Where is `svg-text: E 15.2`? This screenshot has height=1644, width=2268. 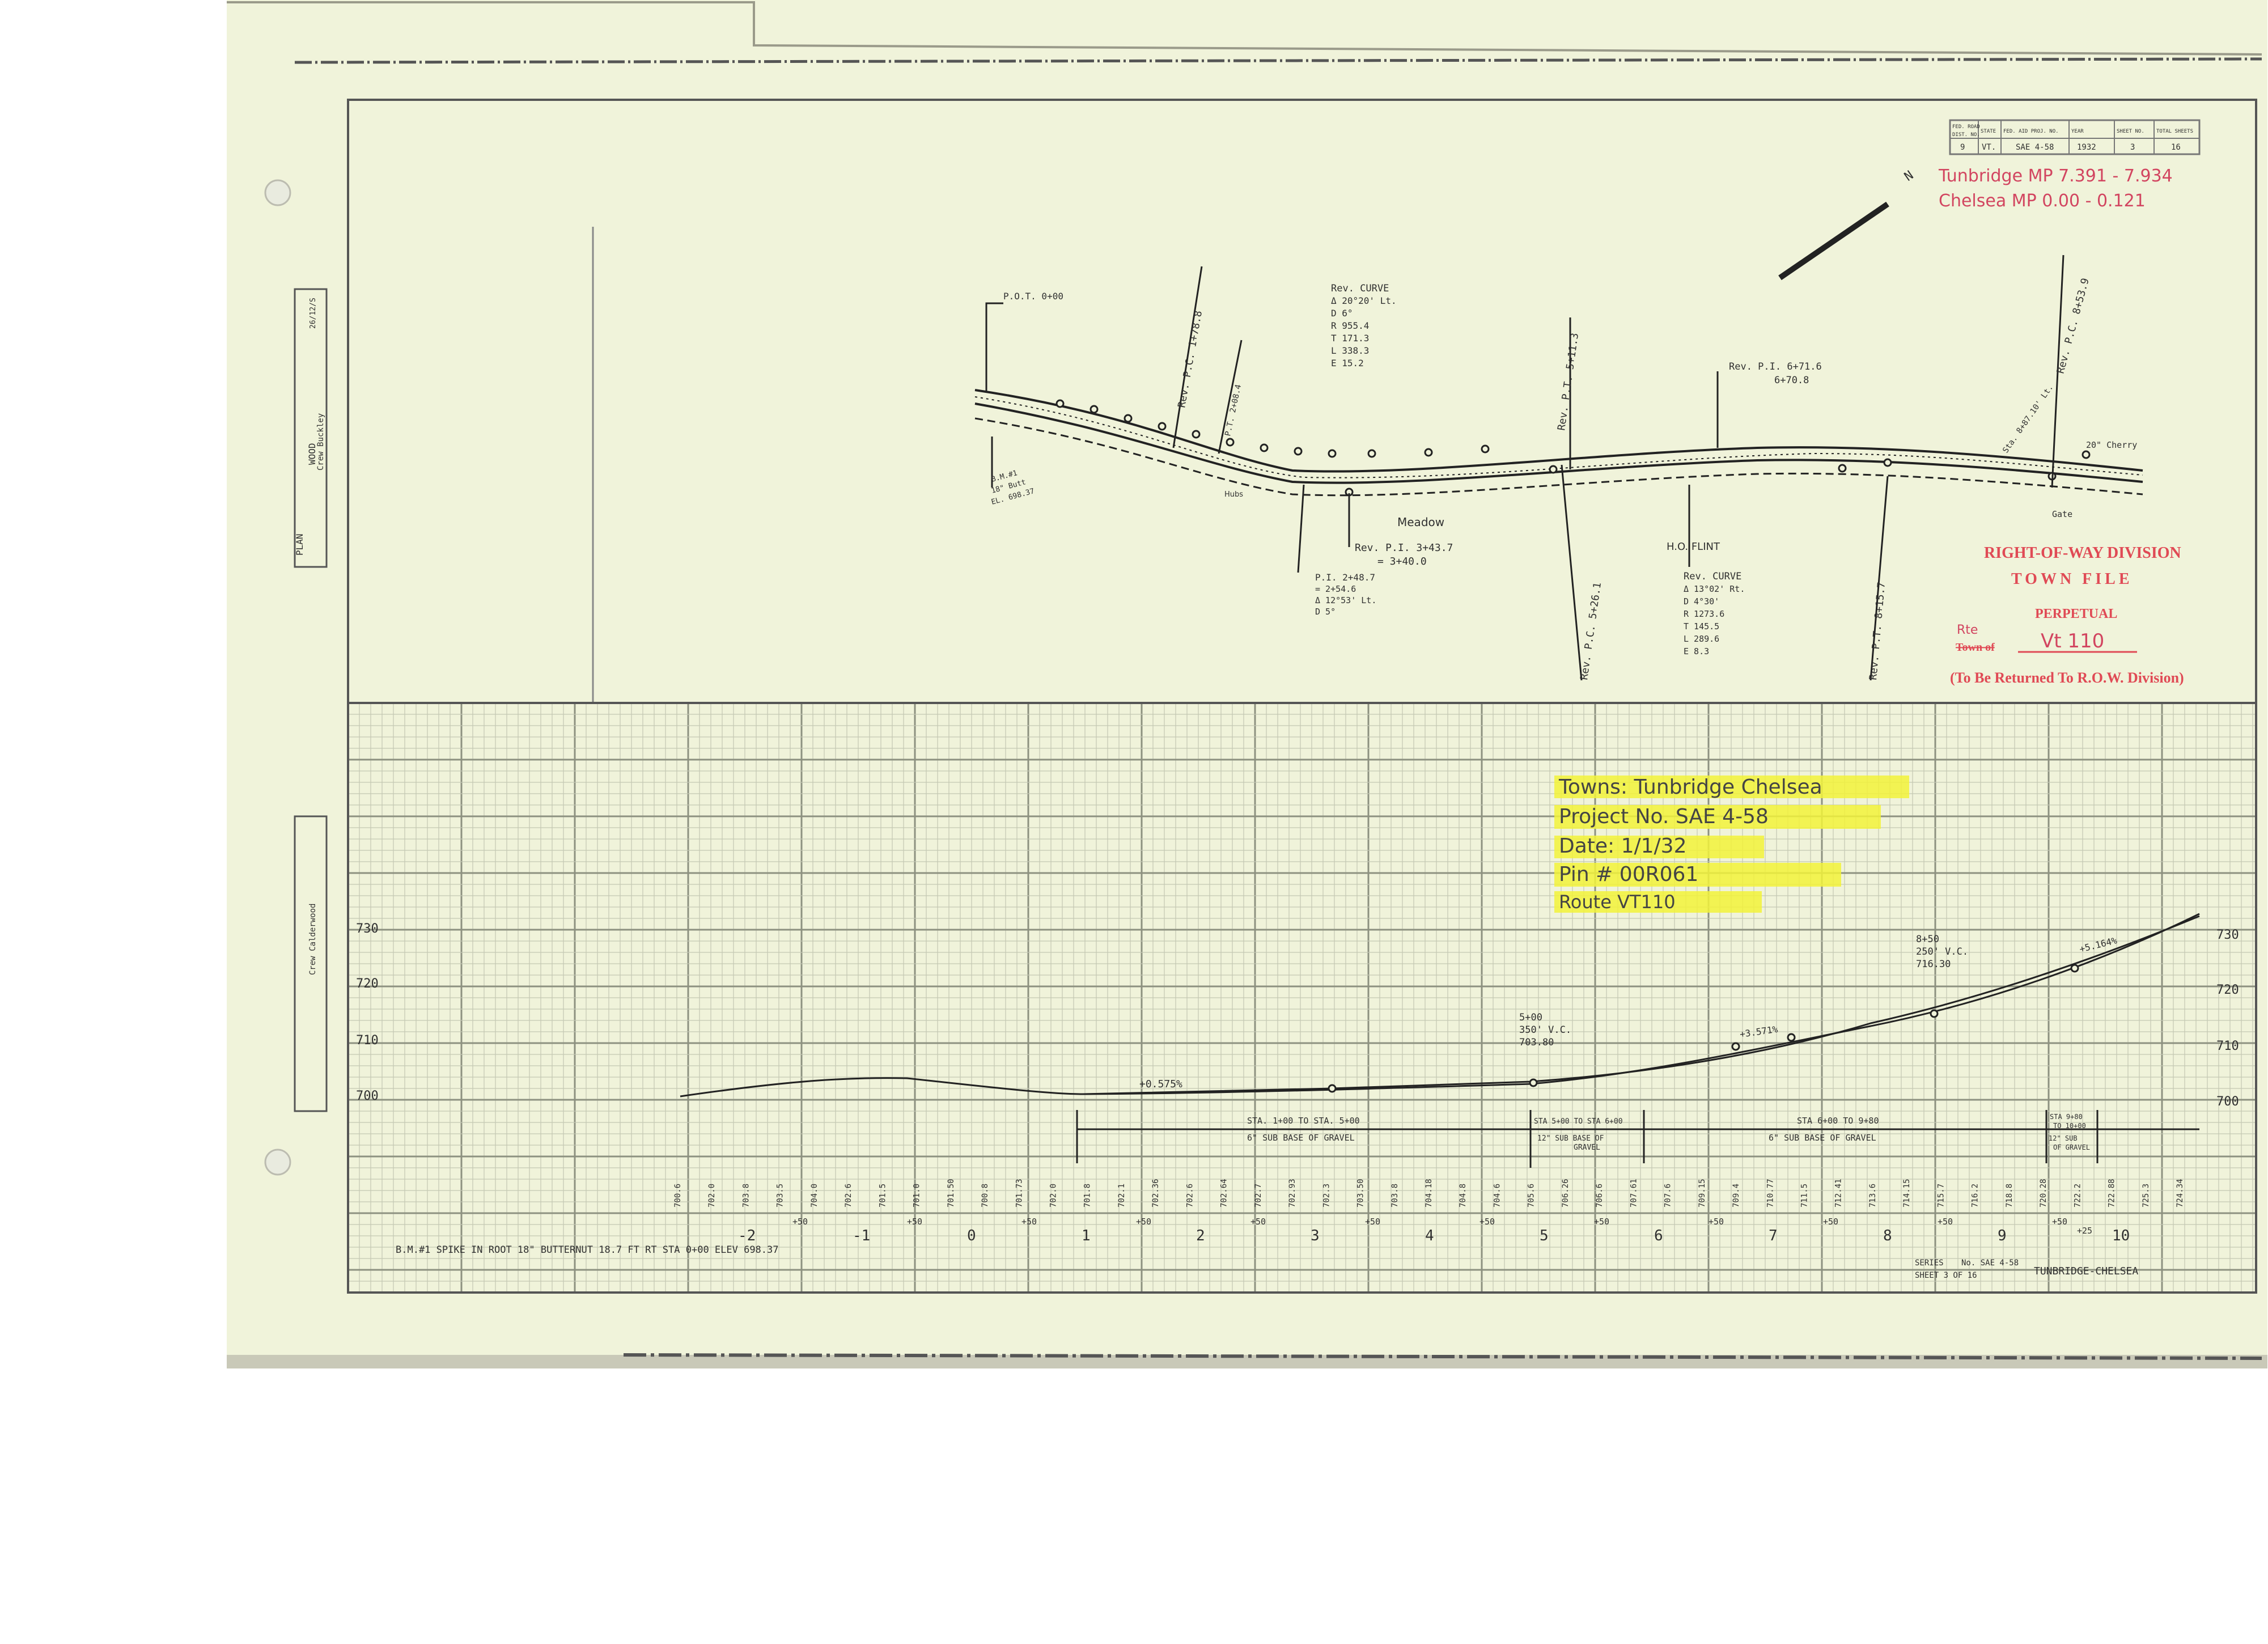
svg-text: E 15.2 is located at coordinates (1347, 363).